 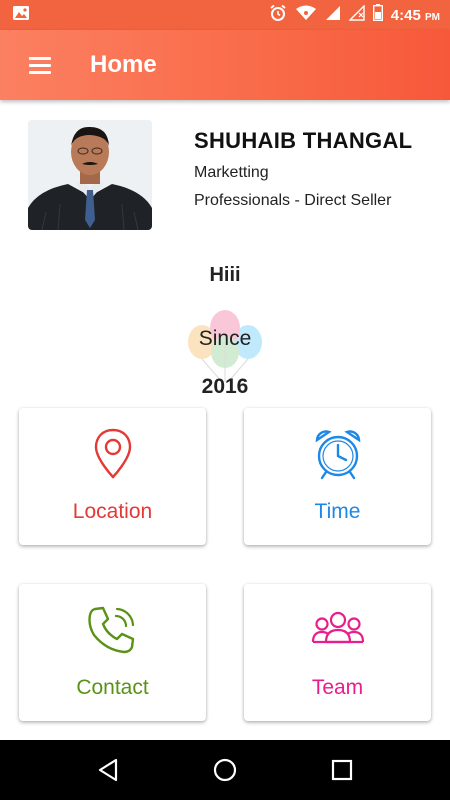 What do you see at coordinates (123, 64) in the screenshot?
I see `page-title: Home` at bounding box center [123, 64].